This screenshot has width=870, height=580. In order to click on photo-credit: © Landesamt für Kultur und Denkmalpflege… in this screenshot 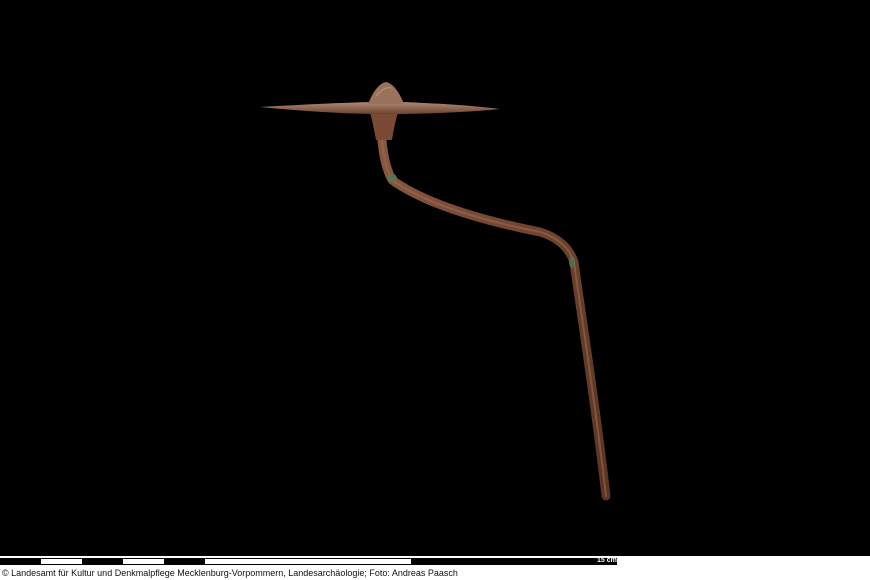, I will do `click(230, 573)`.